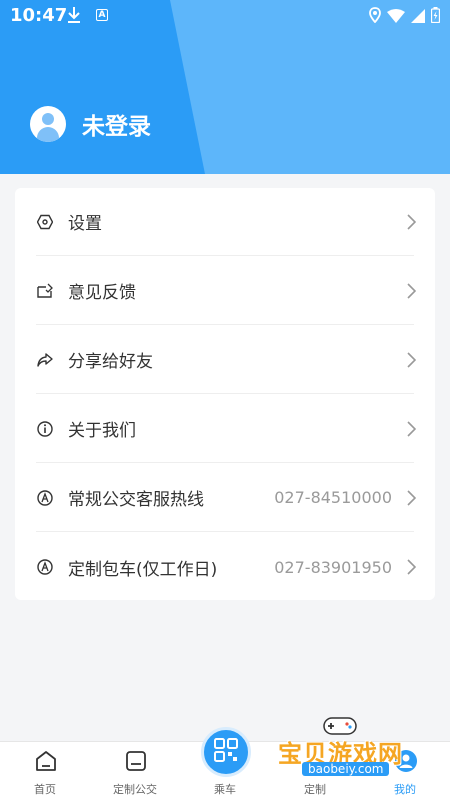  Describe the element at coordinates (48, 119) in the screenshot. I see `avatar-head` at that location.